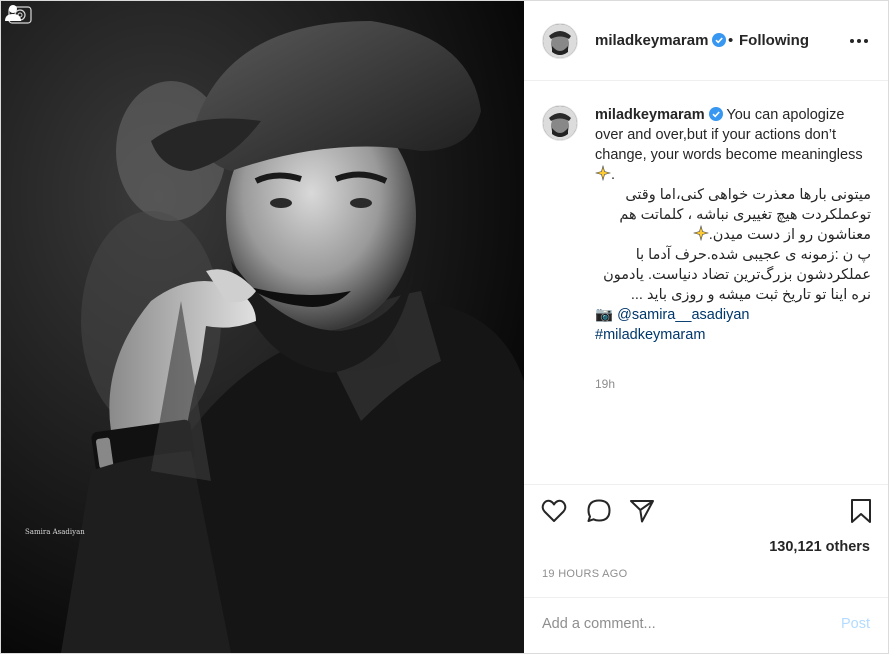 The height and width of the screenshot is (654, 889). I want to click on photographer-watermark: Samira Asadiyan, so click(55, 532).